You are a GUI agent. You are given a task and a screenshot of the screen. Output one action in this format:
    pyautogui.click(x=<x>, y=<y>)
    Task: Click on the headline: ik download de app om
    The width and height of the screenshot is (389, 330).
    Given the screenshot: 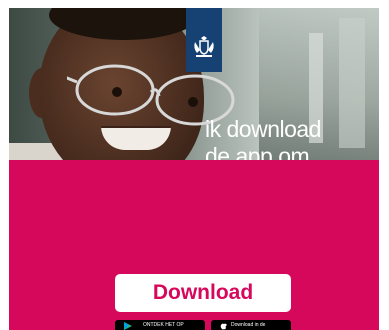 What is the action you would take?
    pyautogui.click(x=263, y=138)
    